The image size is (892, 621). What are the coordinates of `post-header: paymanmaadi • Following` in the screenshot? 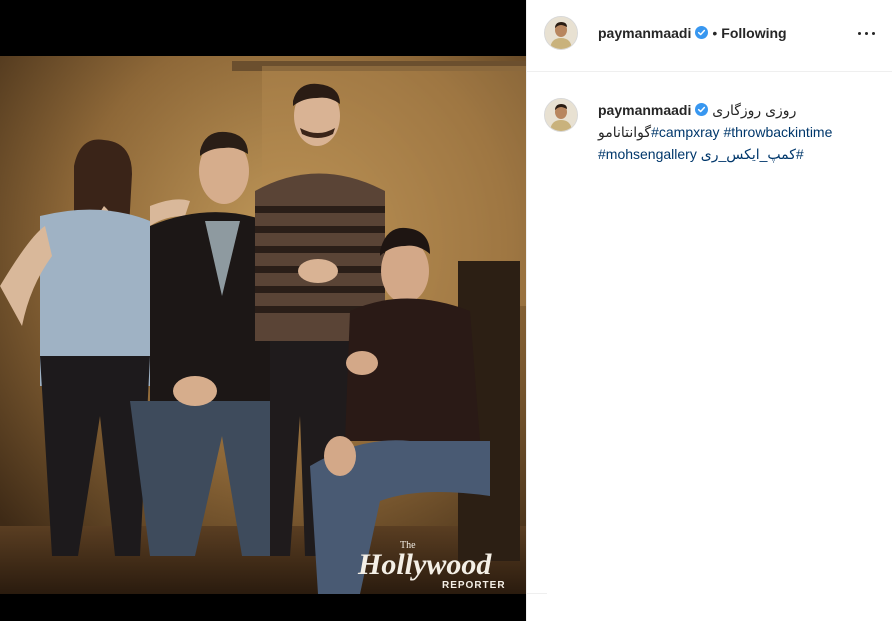 It's located at (709, 36).